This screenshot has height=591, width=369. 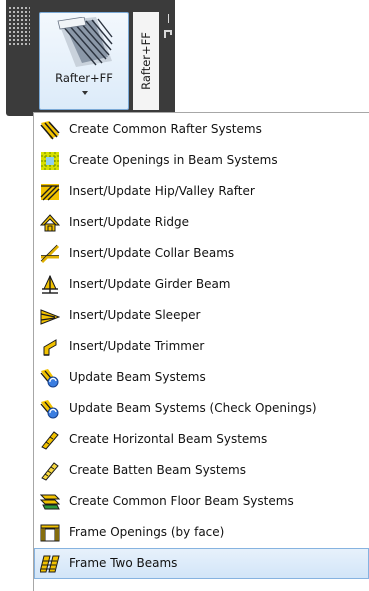 I want to click on update-beam-systems-icon, so click(x=49, y=378).